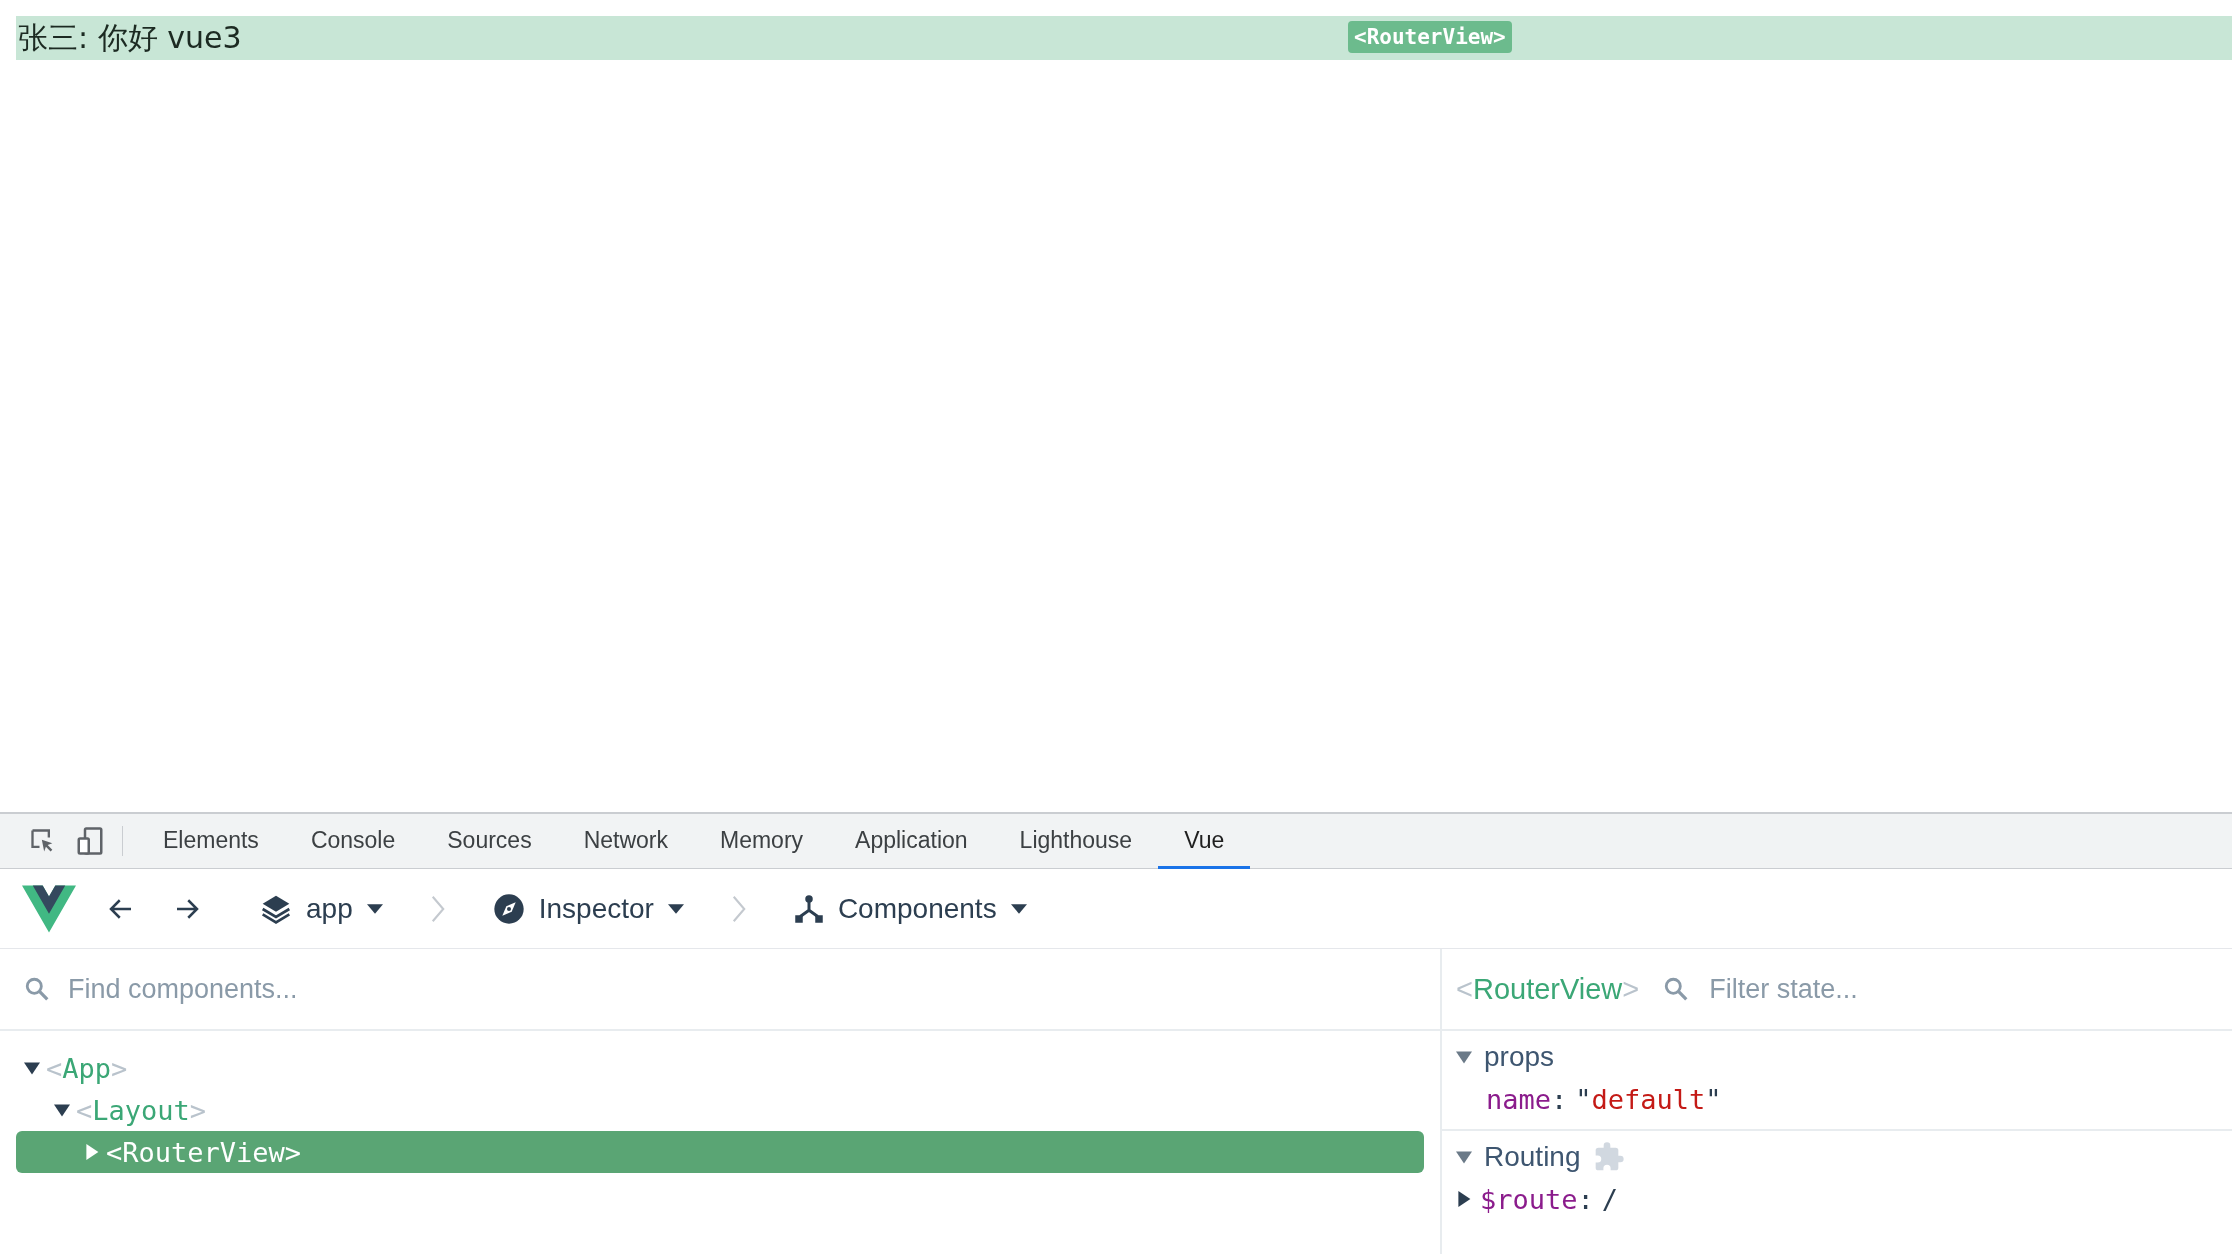 Image resolution: width=2232 pixels, height=1254 pixels. Describe the element at coordinates (489, 841) in the screenshot. I see `devtools-tab: Sources` at that location.